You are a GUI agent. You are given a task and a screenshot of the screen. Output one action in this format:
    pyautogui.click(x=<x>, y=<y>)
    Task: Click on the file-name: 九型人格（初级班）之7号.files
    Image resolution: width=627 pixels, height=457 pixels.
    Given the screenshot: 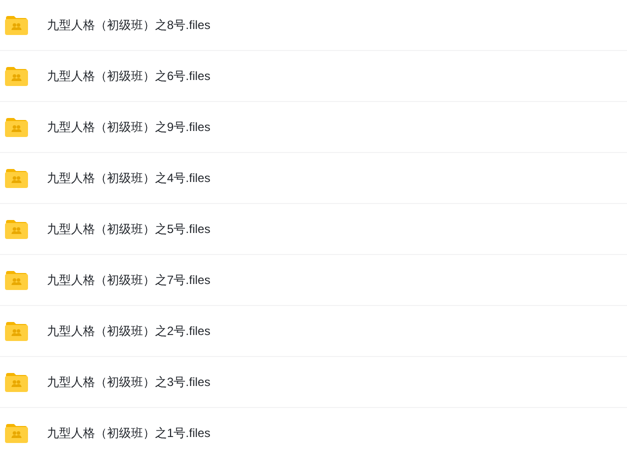 What is the action you would take?
    pyautogui.click(x=128, y=280)
    